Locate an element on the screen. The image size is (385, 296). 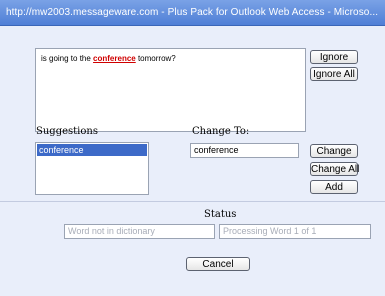
status-progress-field: Processing Word 1 of 1 is located at coordinates (295, 231).